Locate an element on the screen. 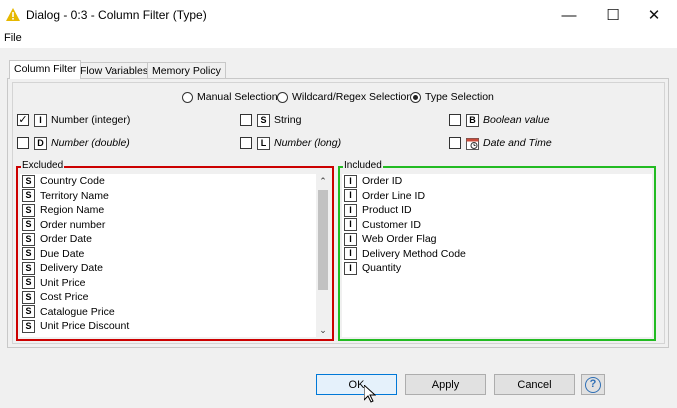 This screenshot has height=408, width=677. radio-wildcard-selection: Wildcard/Regex Selection is located at coordinates (344, 97).